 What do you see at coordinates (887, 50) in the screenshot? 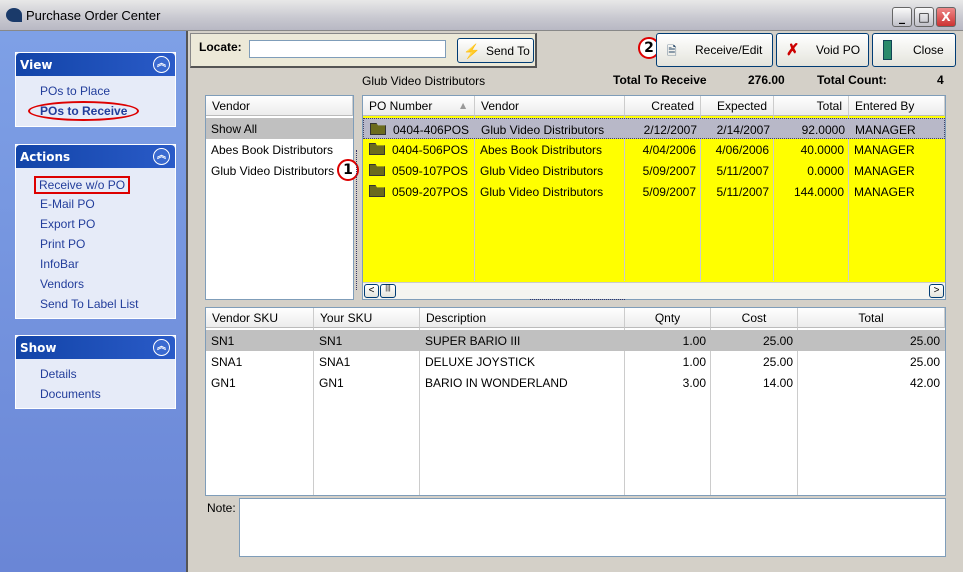
I see `exit-door-icon` at bounding box center [887, 50].